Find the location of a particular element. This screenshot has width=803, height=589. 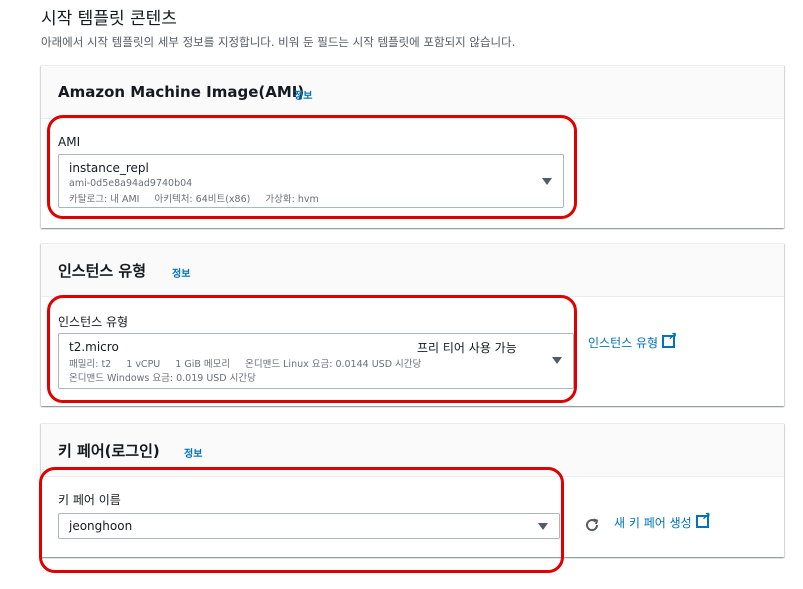

ami-selected-details: 카탈로그: 내 AMI 아키텍처: 64비트(x86) 가상화: hvm is located at coordinates (200, 198).